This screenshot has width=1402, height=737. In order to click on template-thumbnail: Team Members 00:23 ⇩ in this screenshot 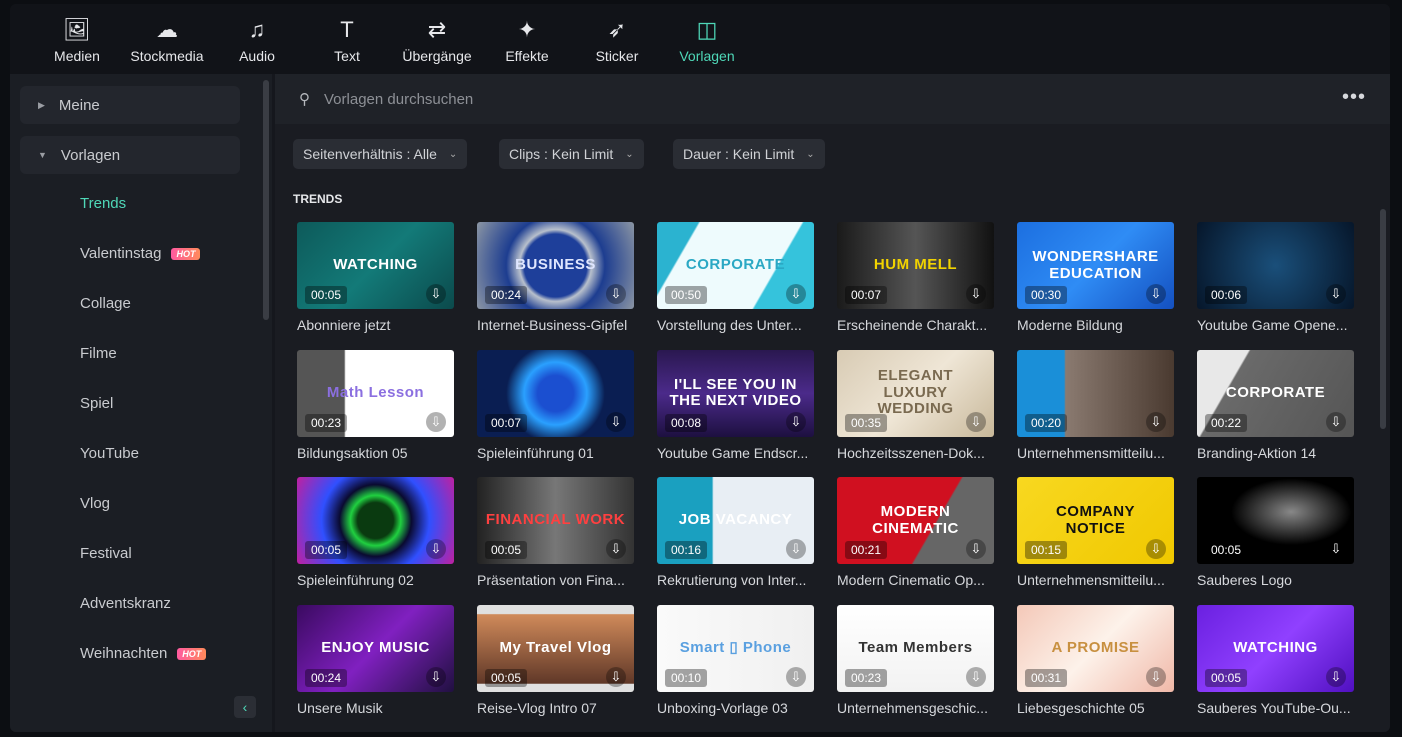, I will do `click(915, 648)`.